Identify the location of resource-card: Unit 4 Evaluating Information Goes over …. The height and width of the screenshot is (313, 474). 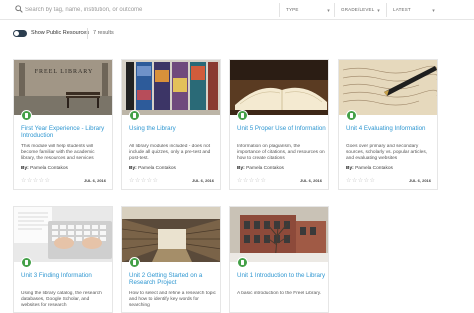
(388, 124).